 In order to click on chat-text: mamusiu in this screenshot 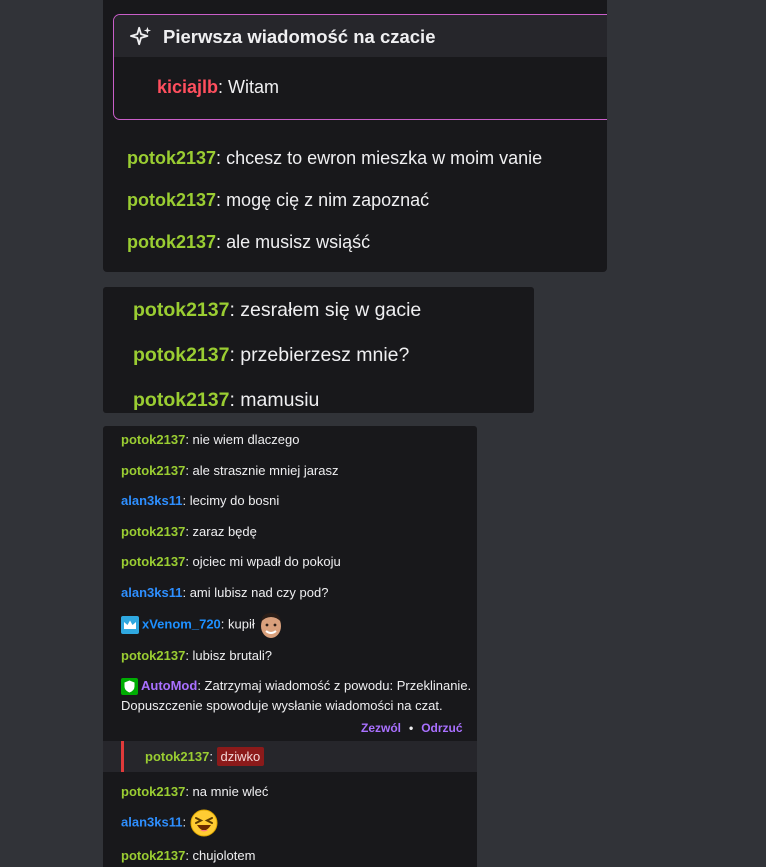, I will do `click(280, 400)`.